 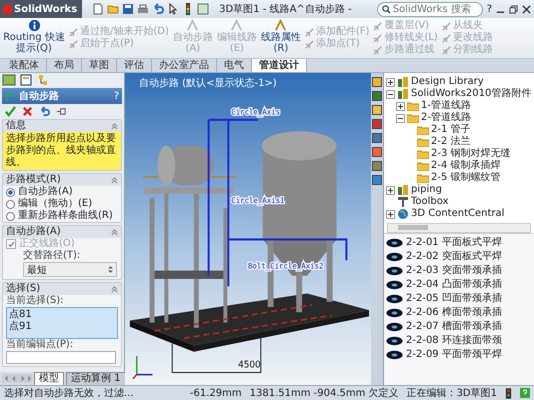 What do you see at coordinates (525, 393) in the screenshot?
I see `help-icon` at bounding box center [525, 393].